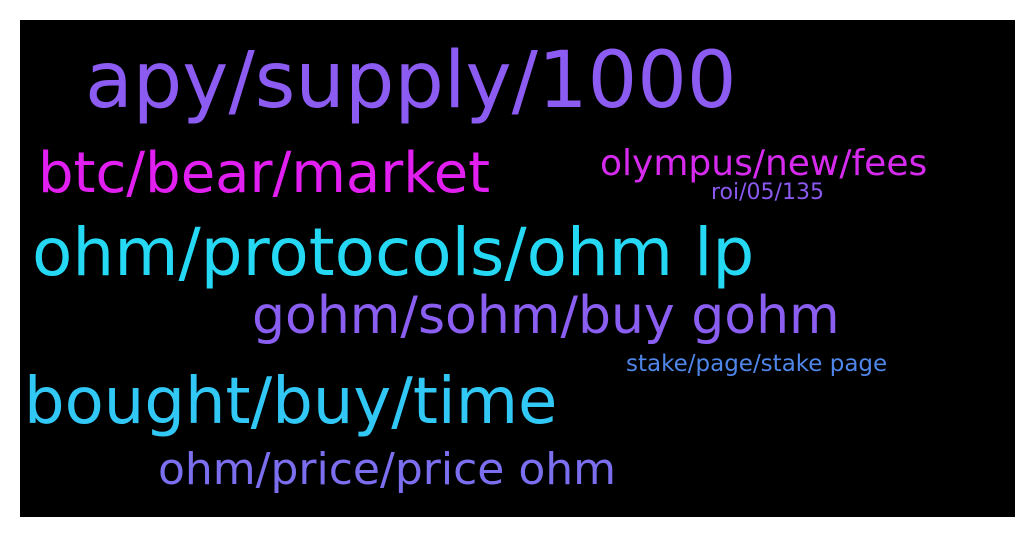  What do you see at coordinates (393, 252) in the screenshot?
I see `word-ohm-protocols-ohm-lp: ohm/protocols/ohm lp` at bounding box center [393, 252].